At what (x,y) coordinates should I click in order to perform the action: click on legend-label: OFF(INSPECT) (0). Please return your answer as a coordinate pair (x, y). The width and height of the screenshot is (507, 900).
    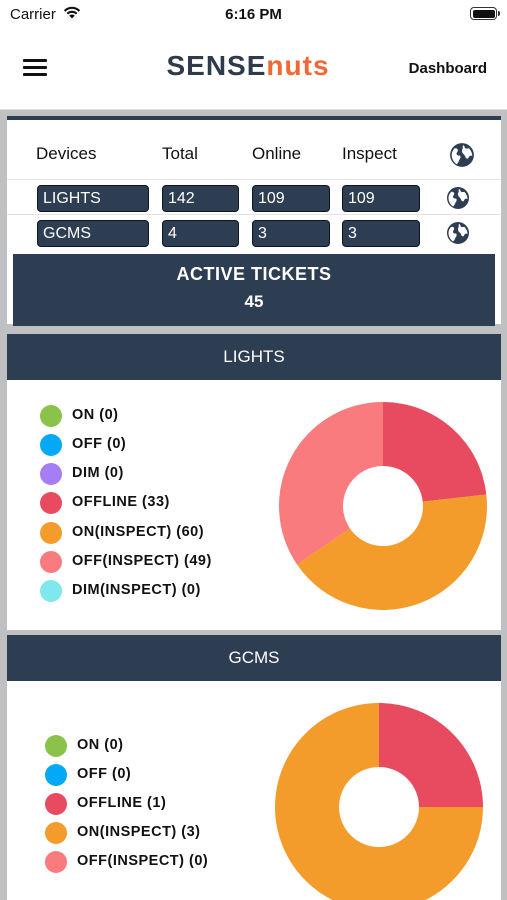
    Looking at the image, I should click on (143, 861).